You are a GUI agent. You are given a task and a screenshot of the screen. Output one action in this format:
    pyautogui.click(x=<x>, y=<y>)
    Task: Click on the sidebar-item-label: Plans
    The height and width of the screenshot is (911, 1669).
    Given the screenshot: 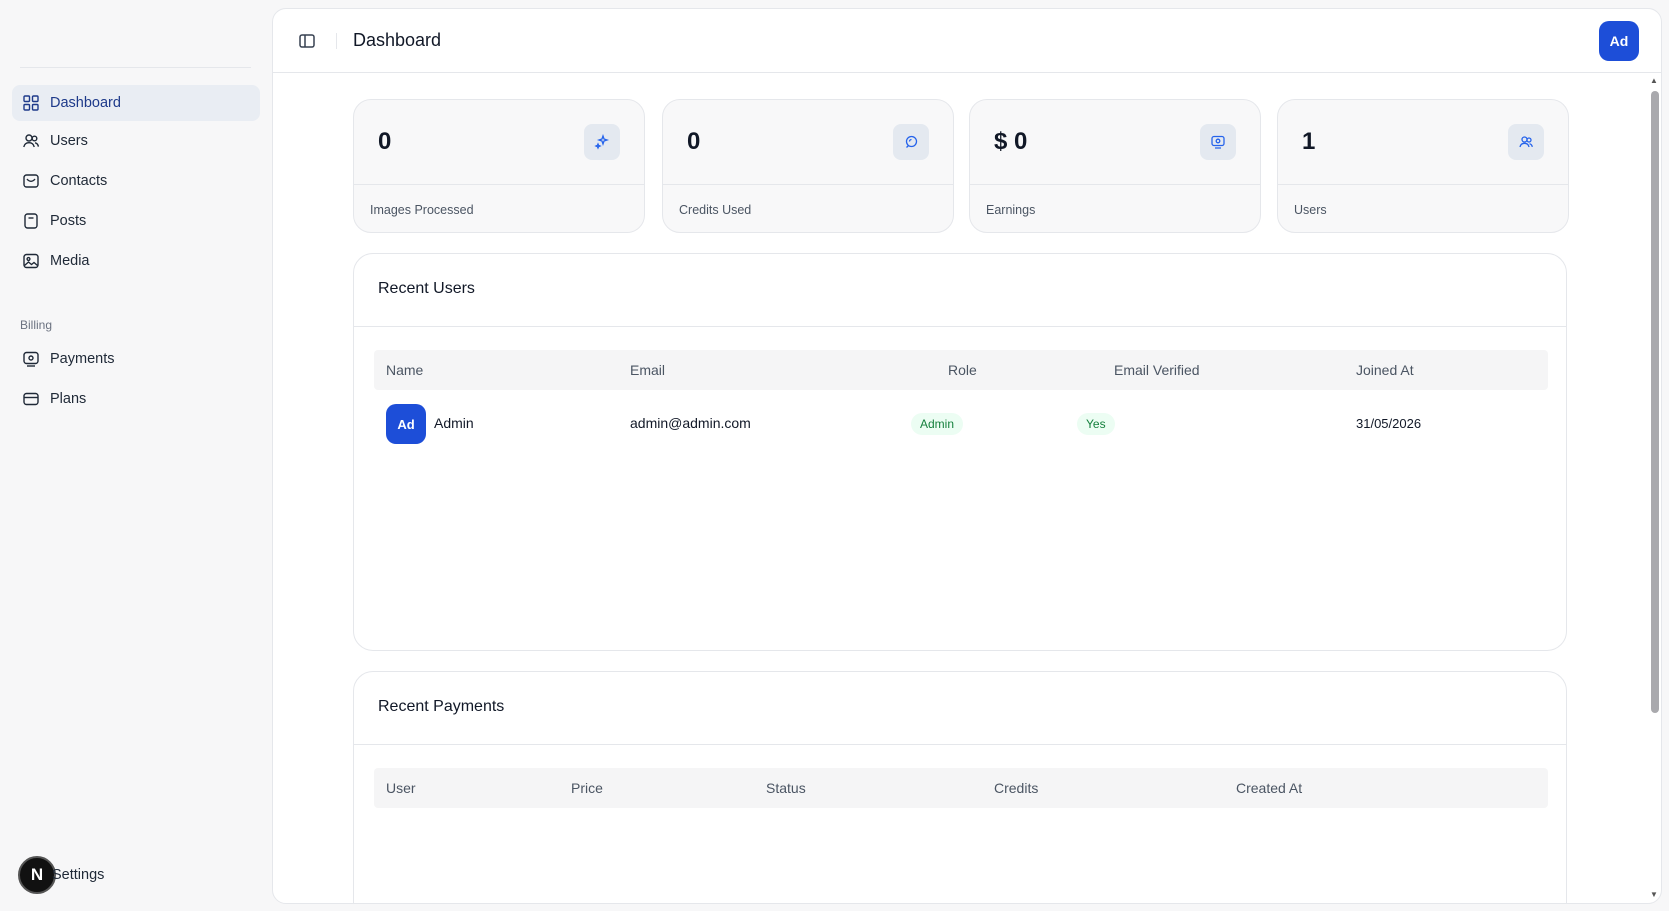 What is the action you would take?
    pyautogui.click(x=68, y=399)
    